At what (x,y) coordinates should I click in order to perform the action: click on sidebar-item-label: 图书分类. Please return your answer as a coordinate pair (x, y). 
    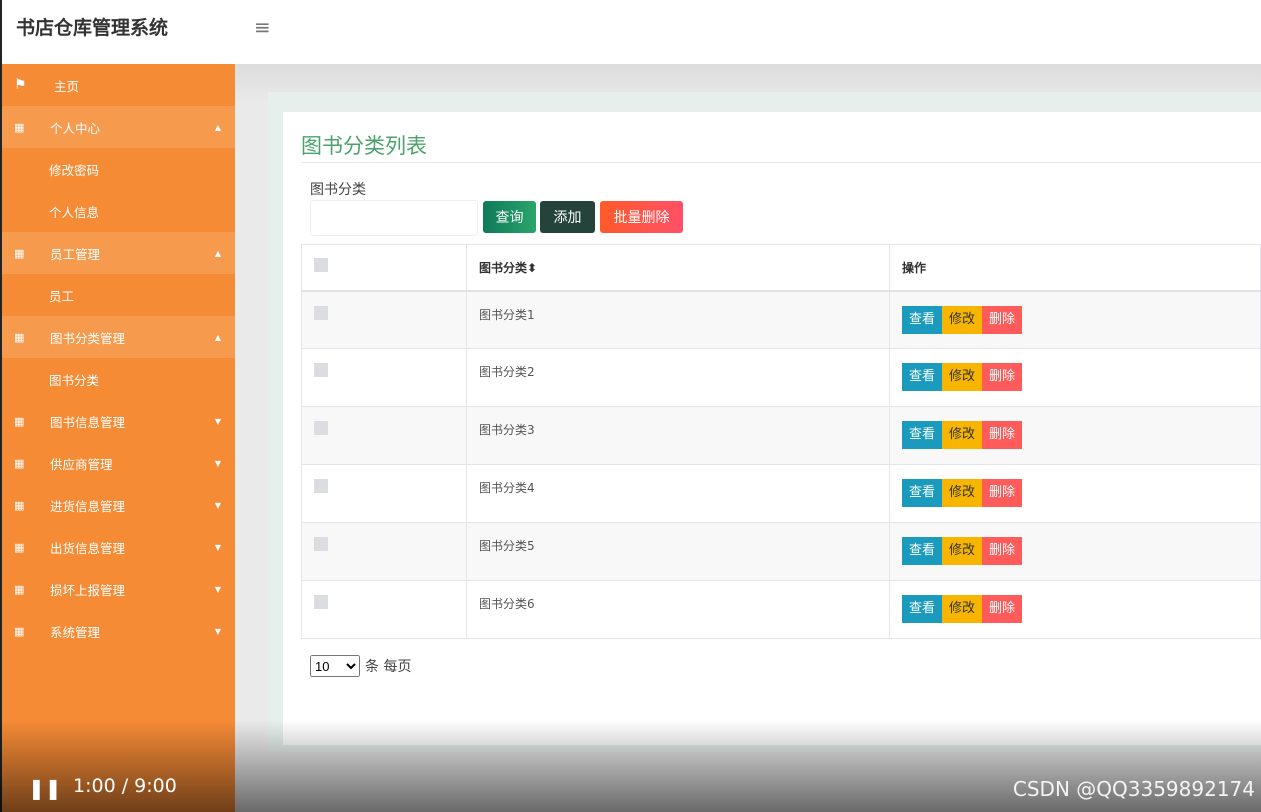
    Looking at the image, I should click on (74, 380).